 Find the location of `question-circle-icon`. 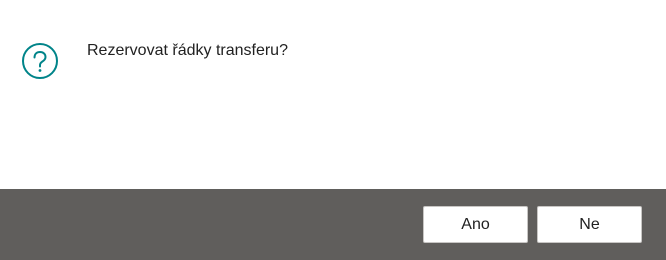

question-circle-icon is located at coordinates (40, 61).